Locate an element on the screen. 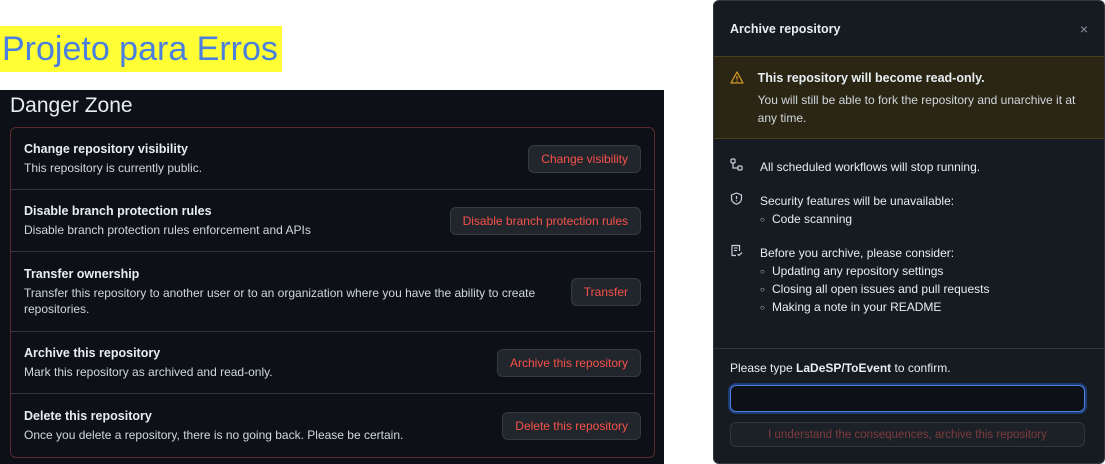  archive-repository-button: Archive this repository is located at coordinates (568, 362).